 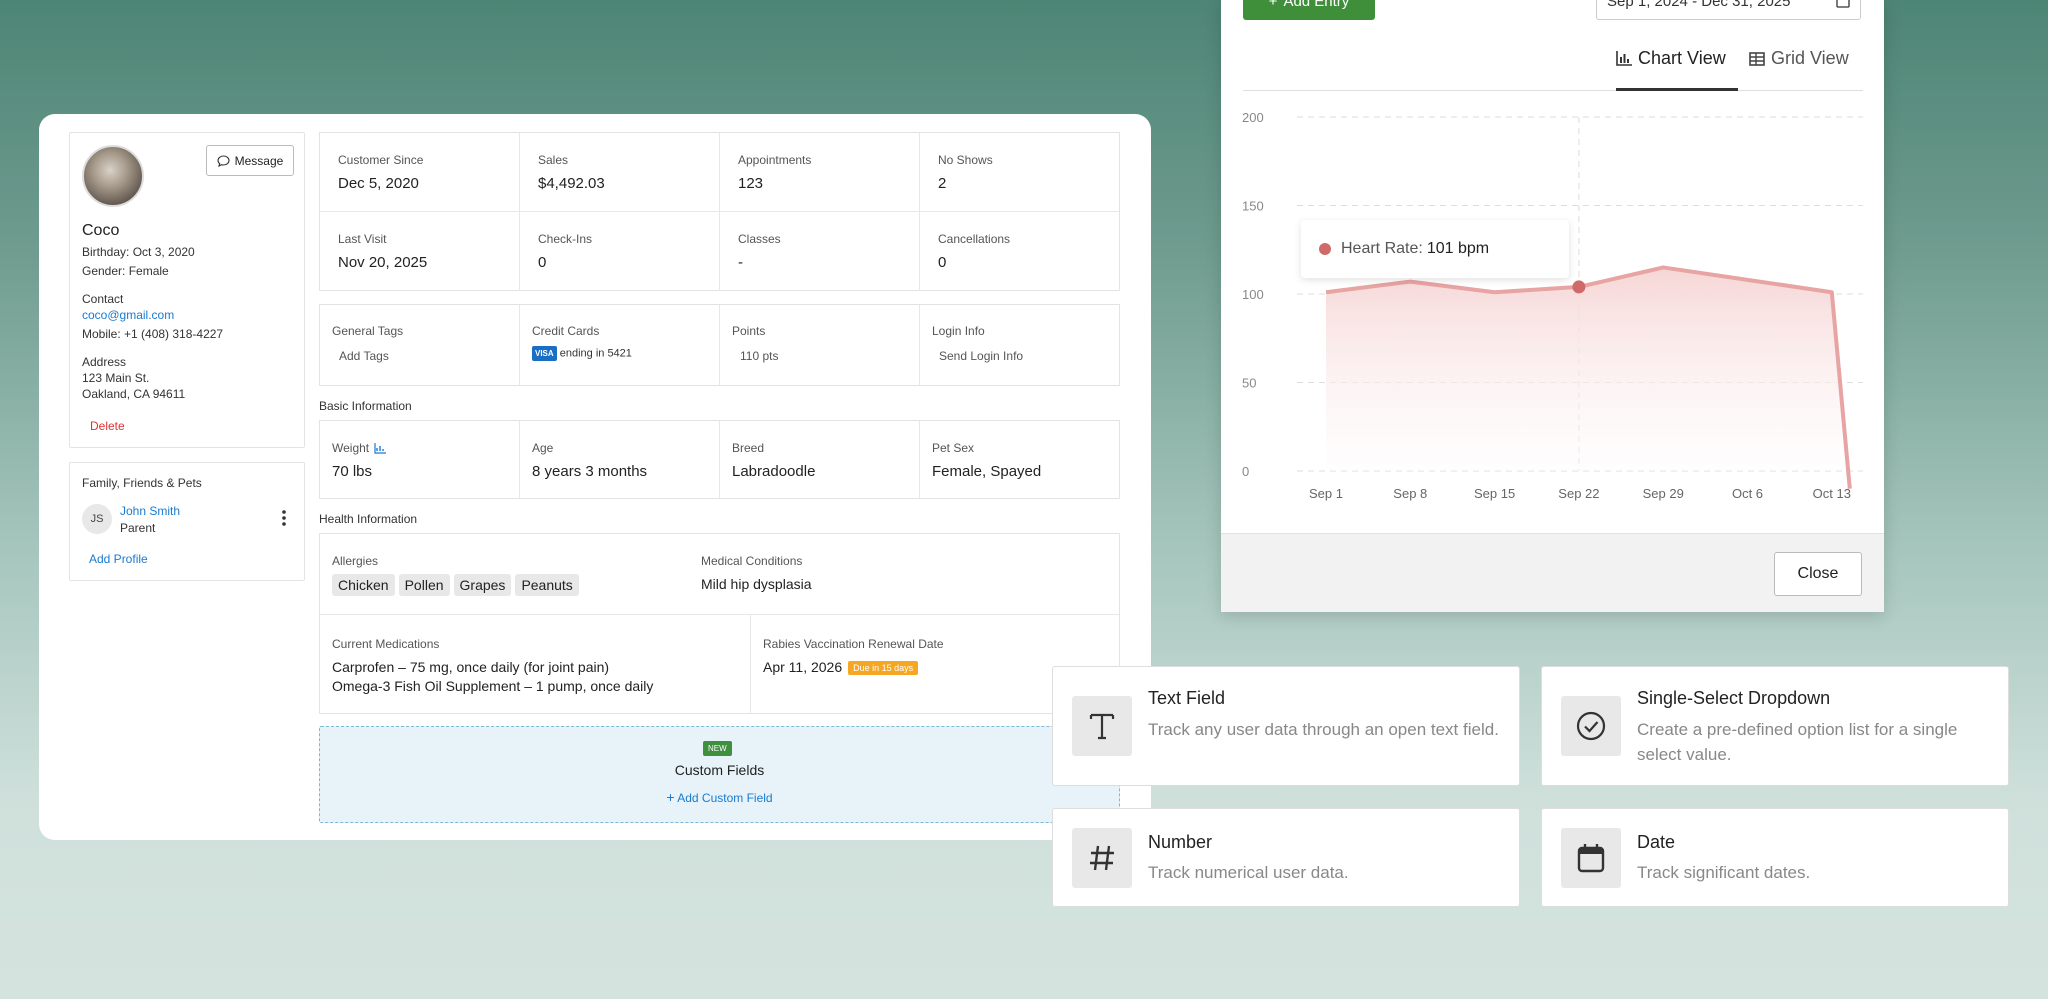 I want to click on series-area, so click(x=1588, y=378).